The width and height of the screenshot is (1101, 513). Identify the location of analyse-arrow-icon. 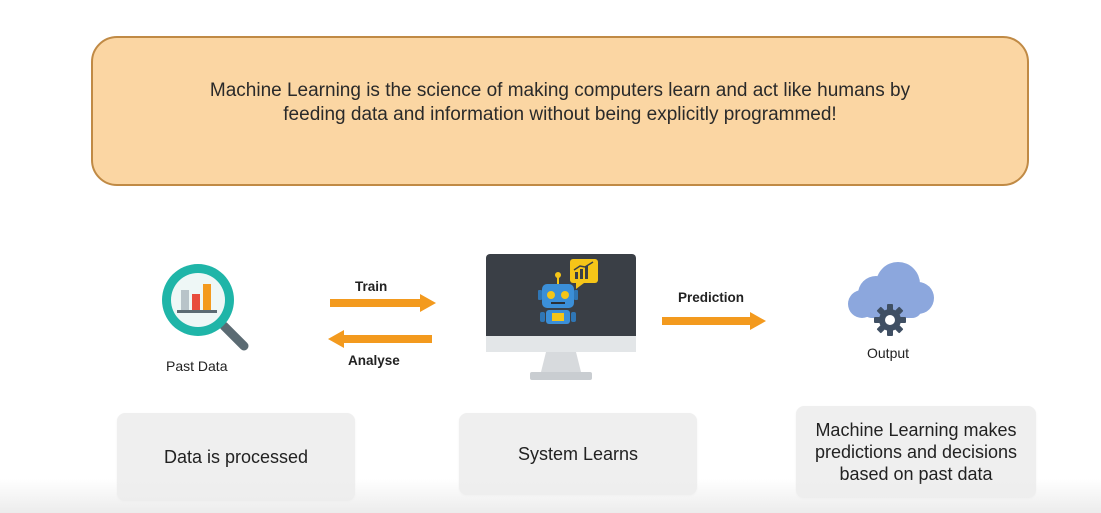
(380, 339).